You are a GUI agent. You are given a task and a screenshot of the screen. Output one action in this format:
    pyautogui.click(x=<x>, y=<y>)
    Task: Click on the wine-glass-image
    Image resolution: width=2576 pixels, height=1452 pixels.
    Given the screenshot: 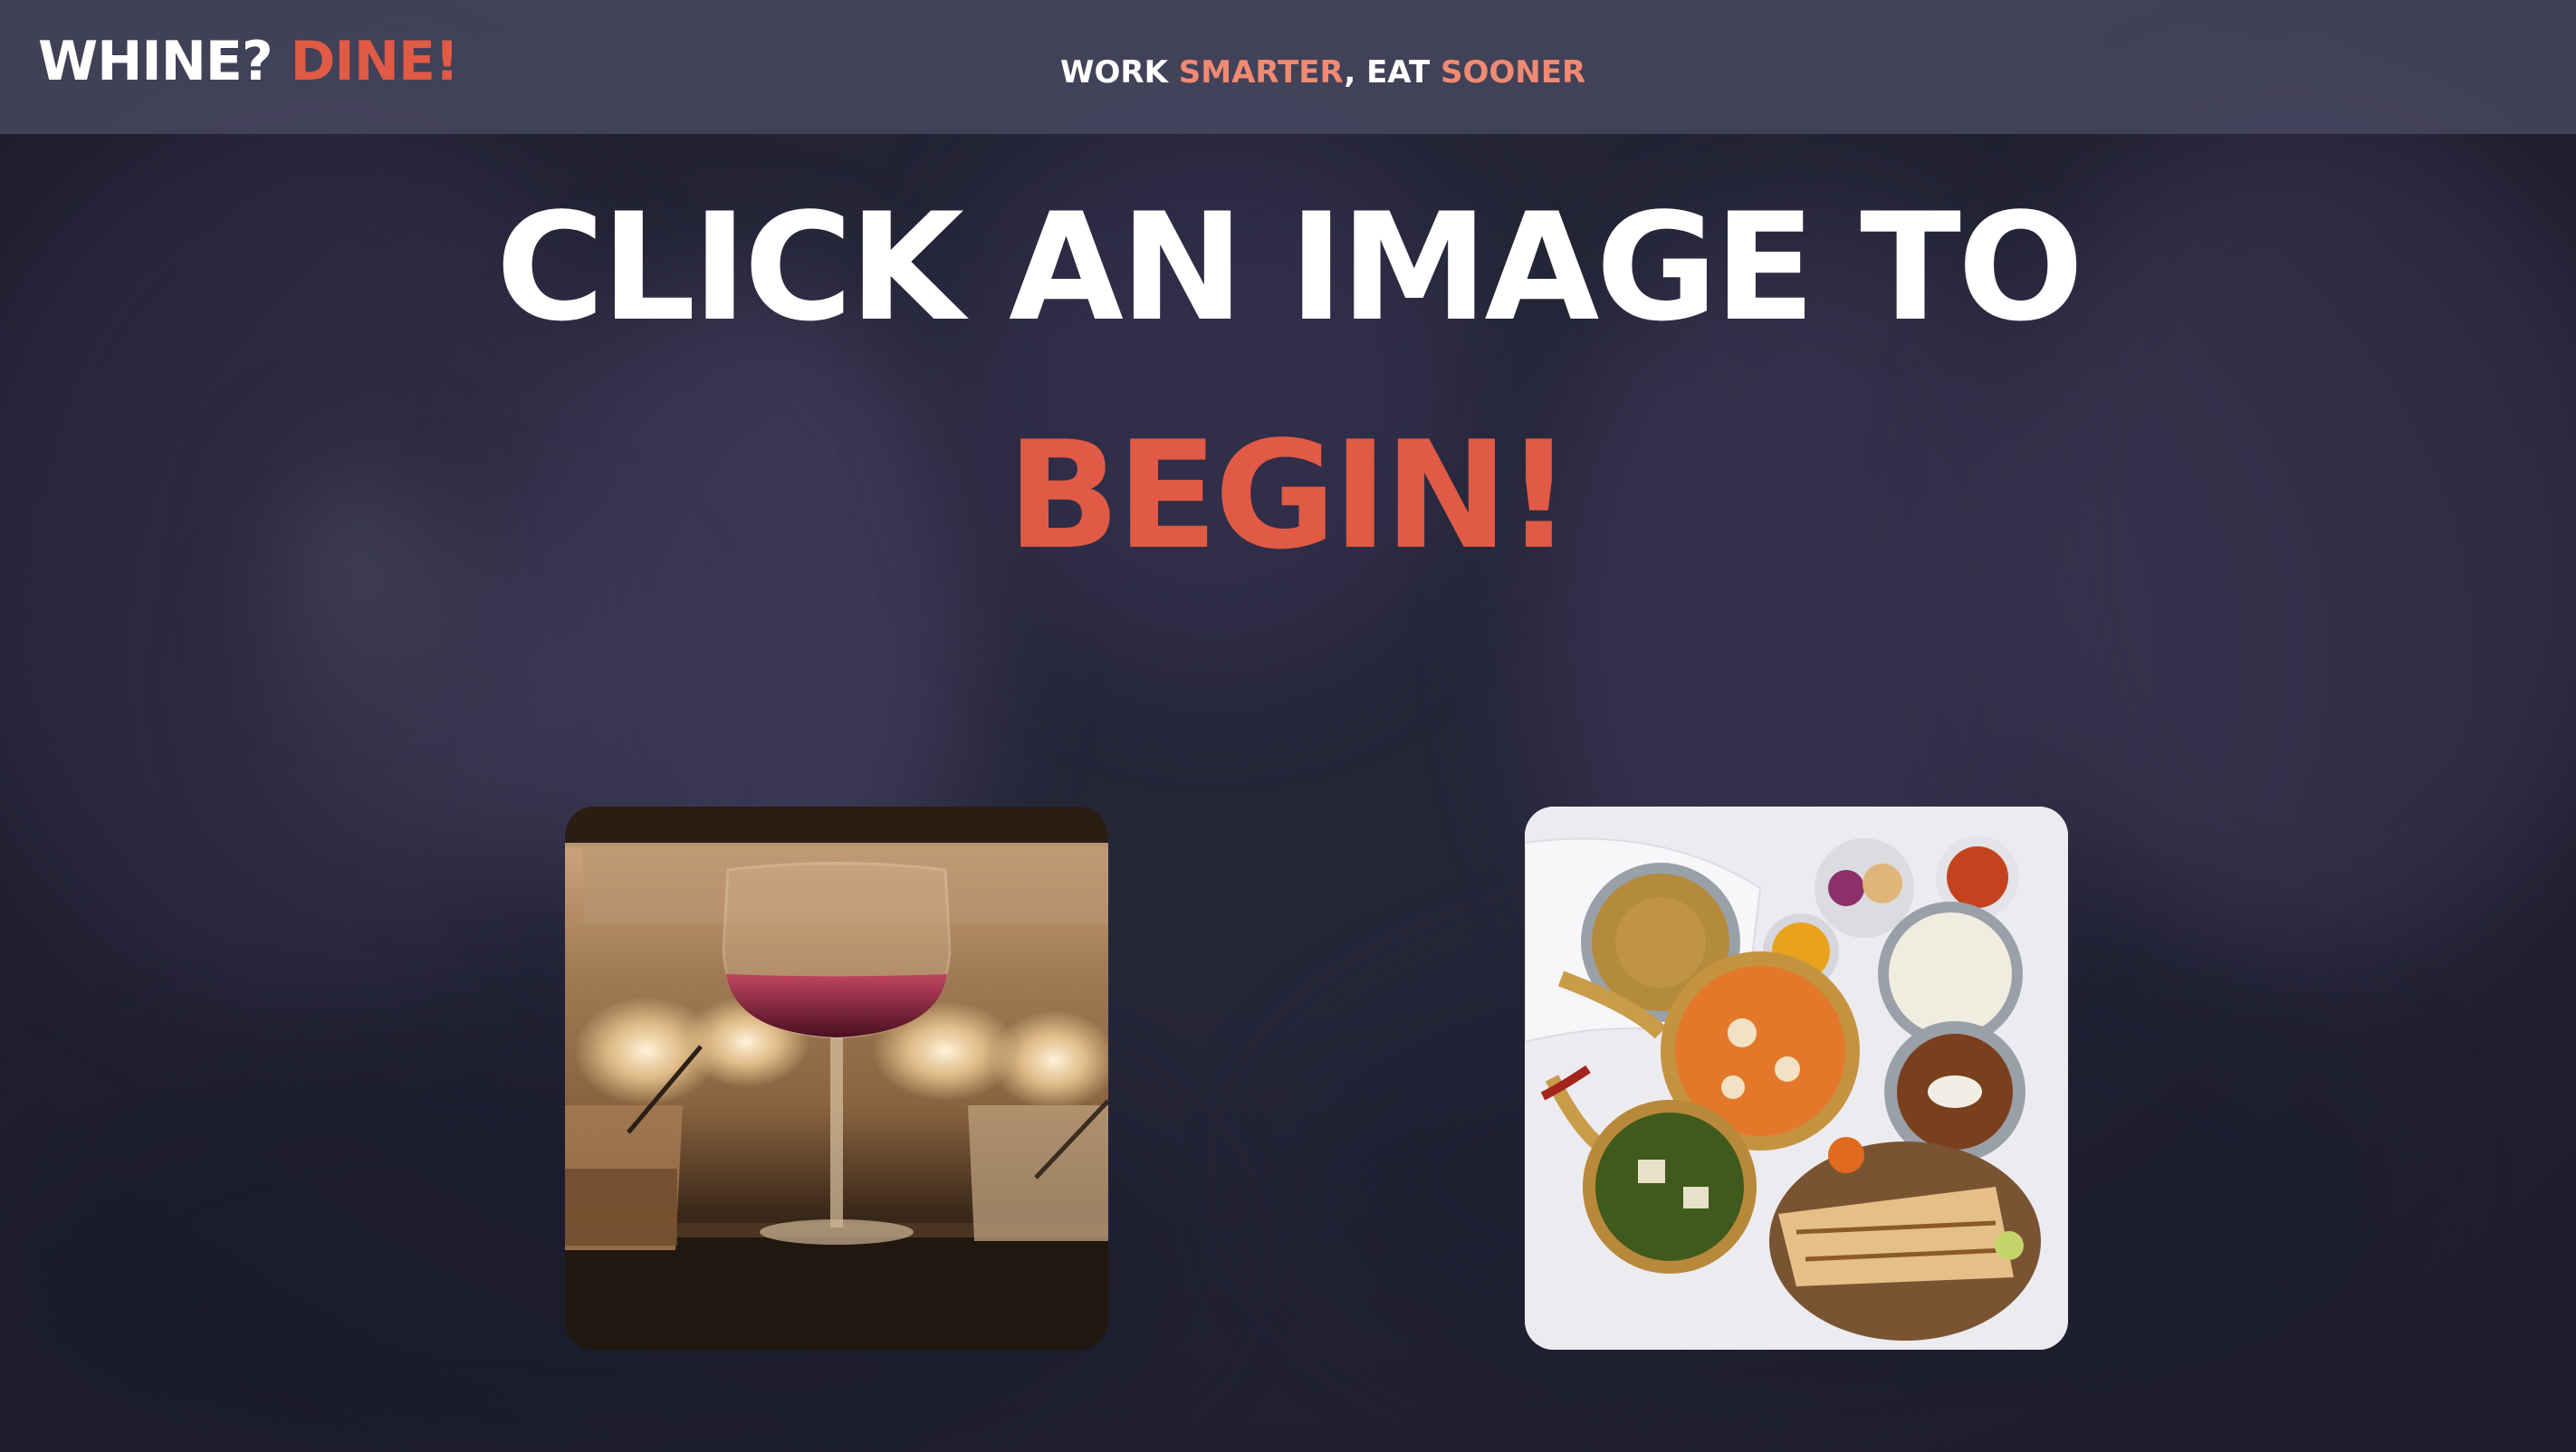 What is the action you would take?
    pyautogui.click(x=836, y=1078)
    